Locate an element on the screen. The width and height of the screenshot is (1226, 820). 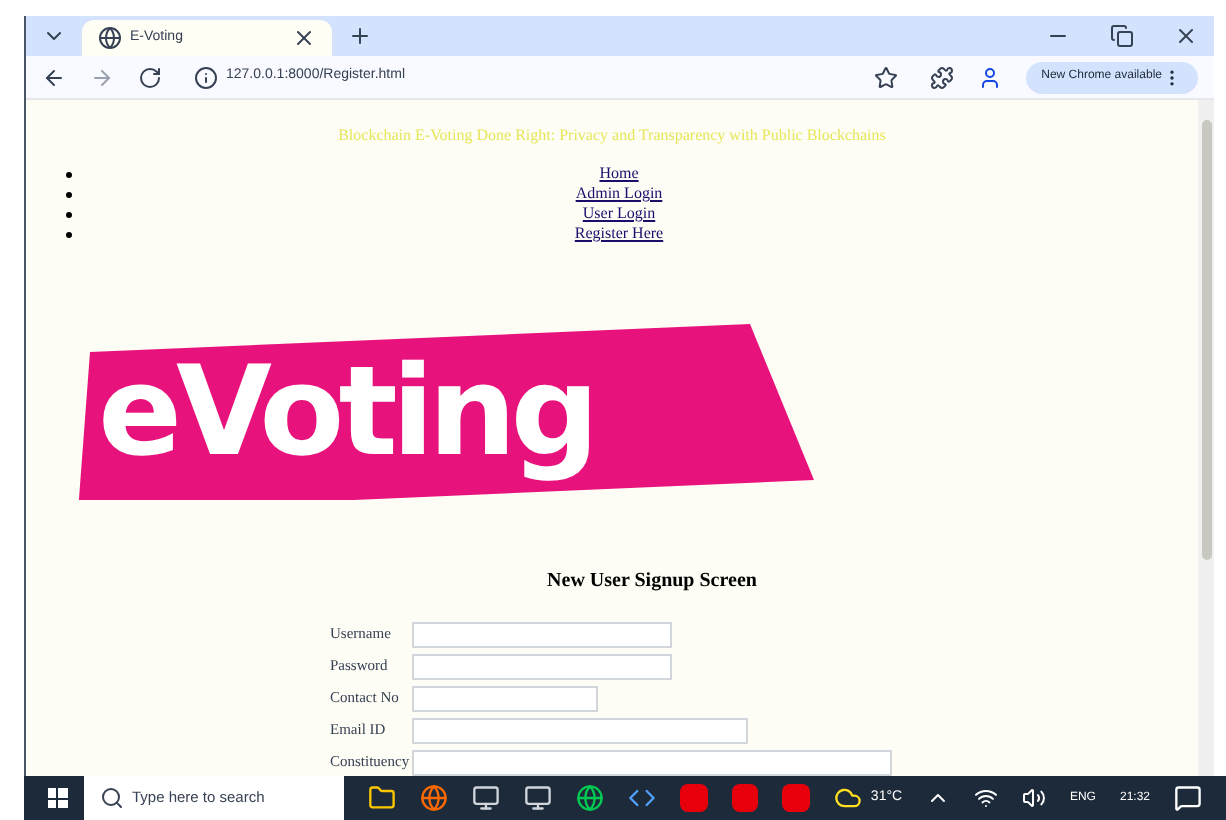
speaker-icon is located at coordinates (1034, 798).